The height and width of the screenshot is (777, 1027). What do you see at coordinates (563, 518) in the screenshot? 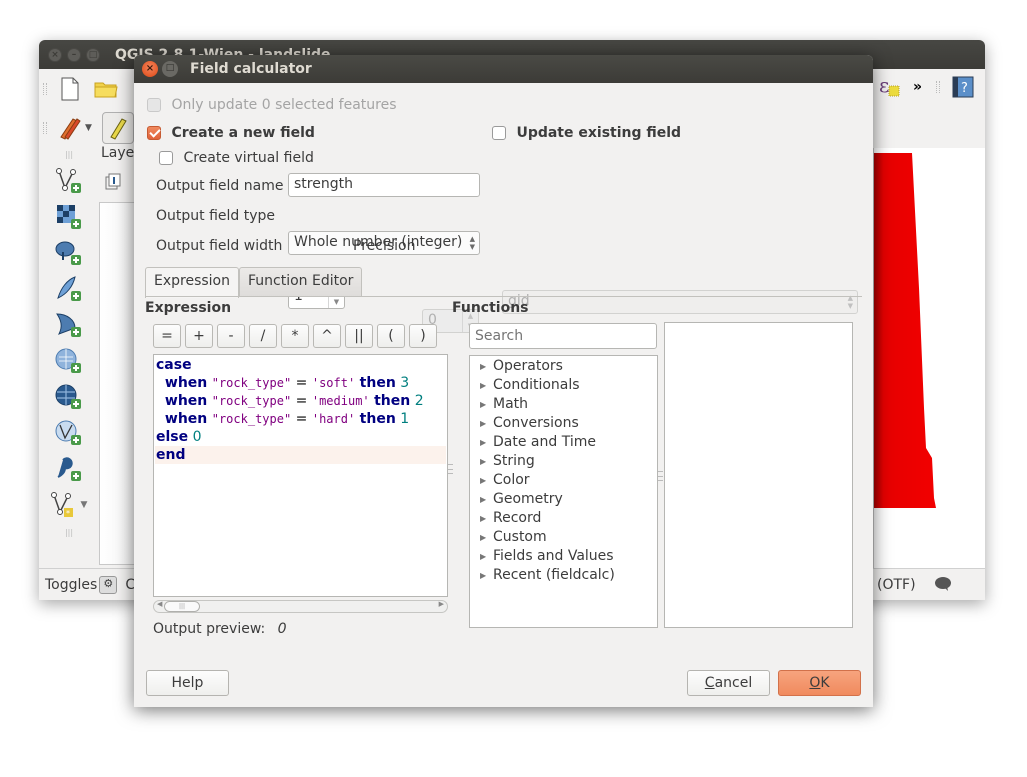
I see `function-group-item: ▶ Record` at bounding box center [563, 518].